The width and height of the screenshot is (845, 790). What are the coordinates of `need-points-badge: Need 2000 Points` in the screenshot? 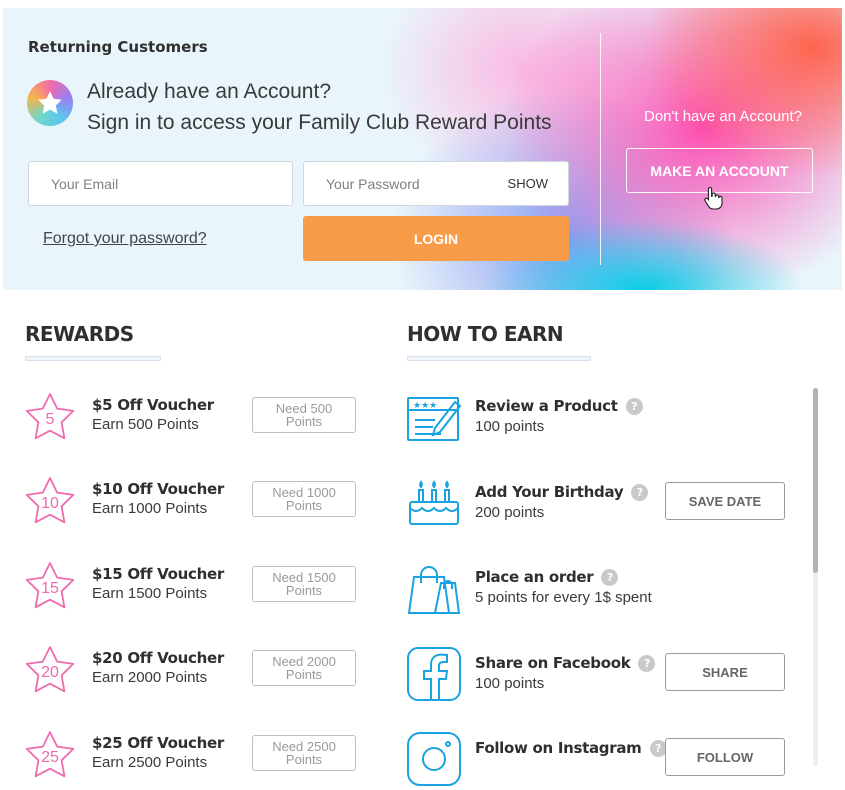 It's located at (304, 668).